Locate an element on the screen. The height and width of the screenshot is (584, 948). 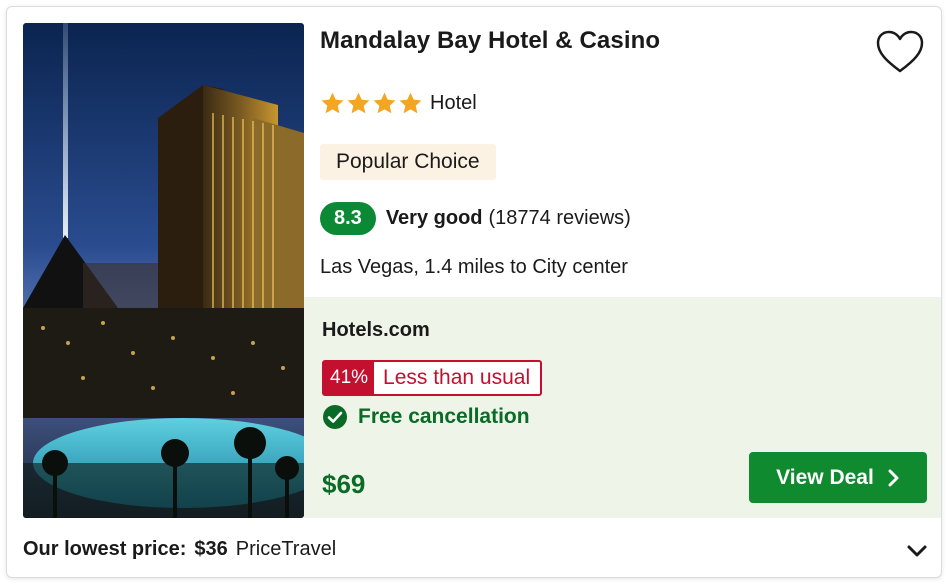
lowest-price-row: Our lowest price: $36 PriceTravel is located at coordinates (179, 549).